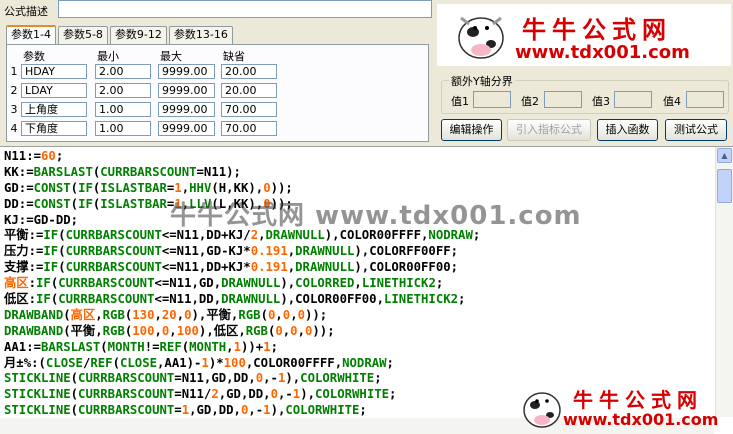  What do you see at coordinates (25, 362) in the screenshot?
I see `code-token: 月±%:(` at bounding box center [25, 362].